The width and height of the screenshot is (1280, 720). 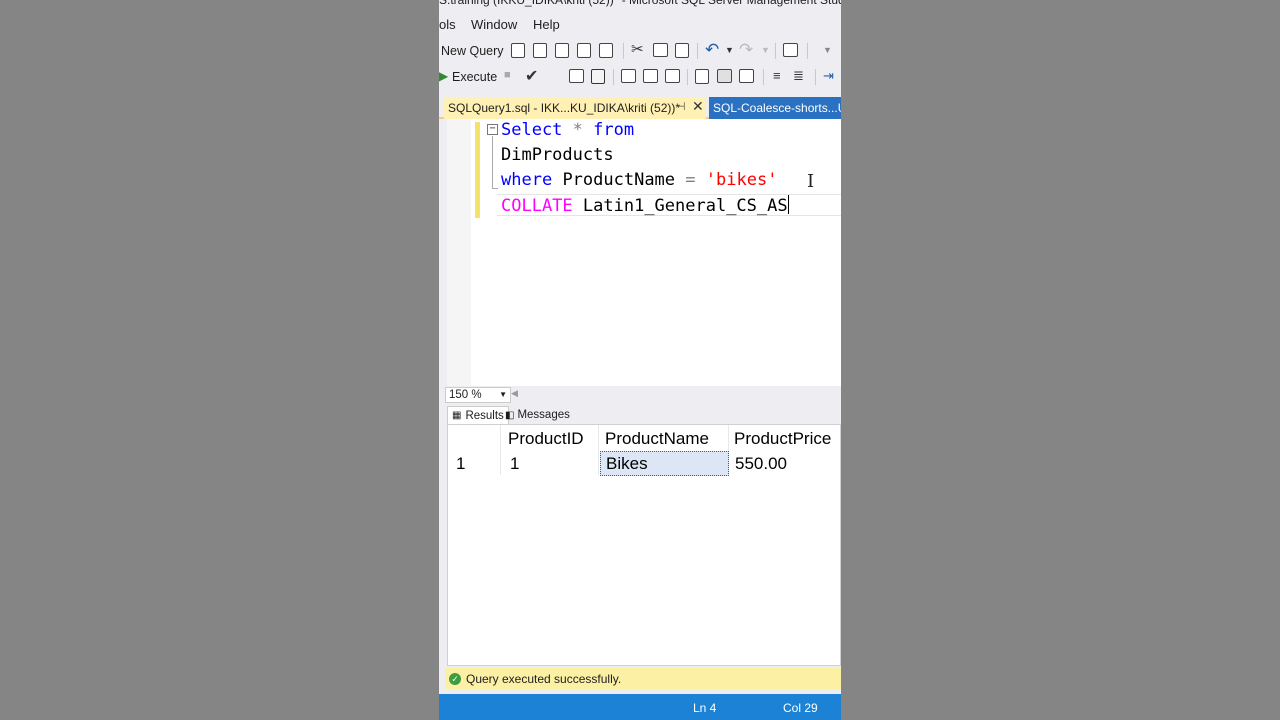 I want to click on sql-editor-toolbar: ▶ Execute ■ ✔ ≡ ≣ ⇥, so click(x=640, y=77).